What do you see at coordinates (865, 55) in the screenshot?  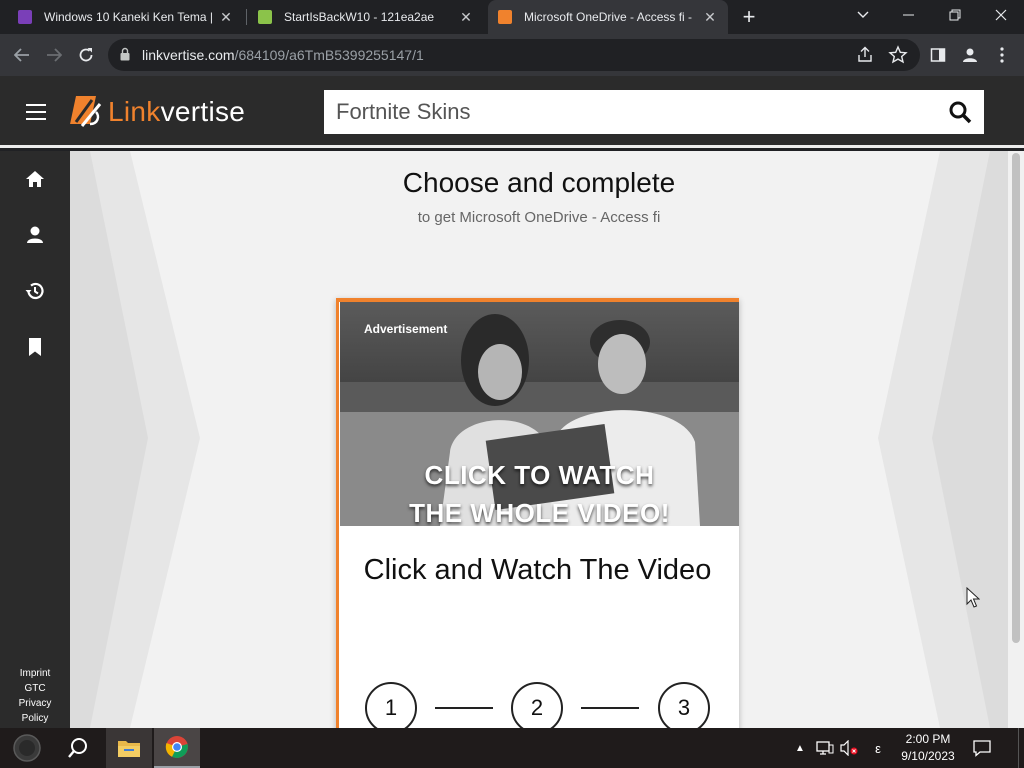 I see `share-icon` at bounding box center [865, 55].